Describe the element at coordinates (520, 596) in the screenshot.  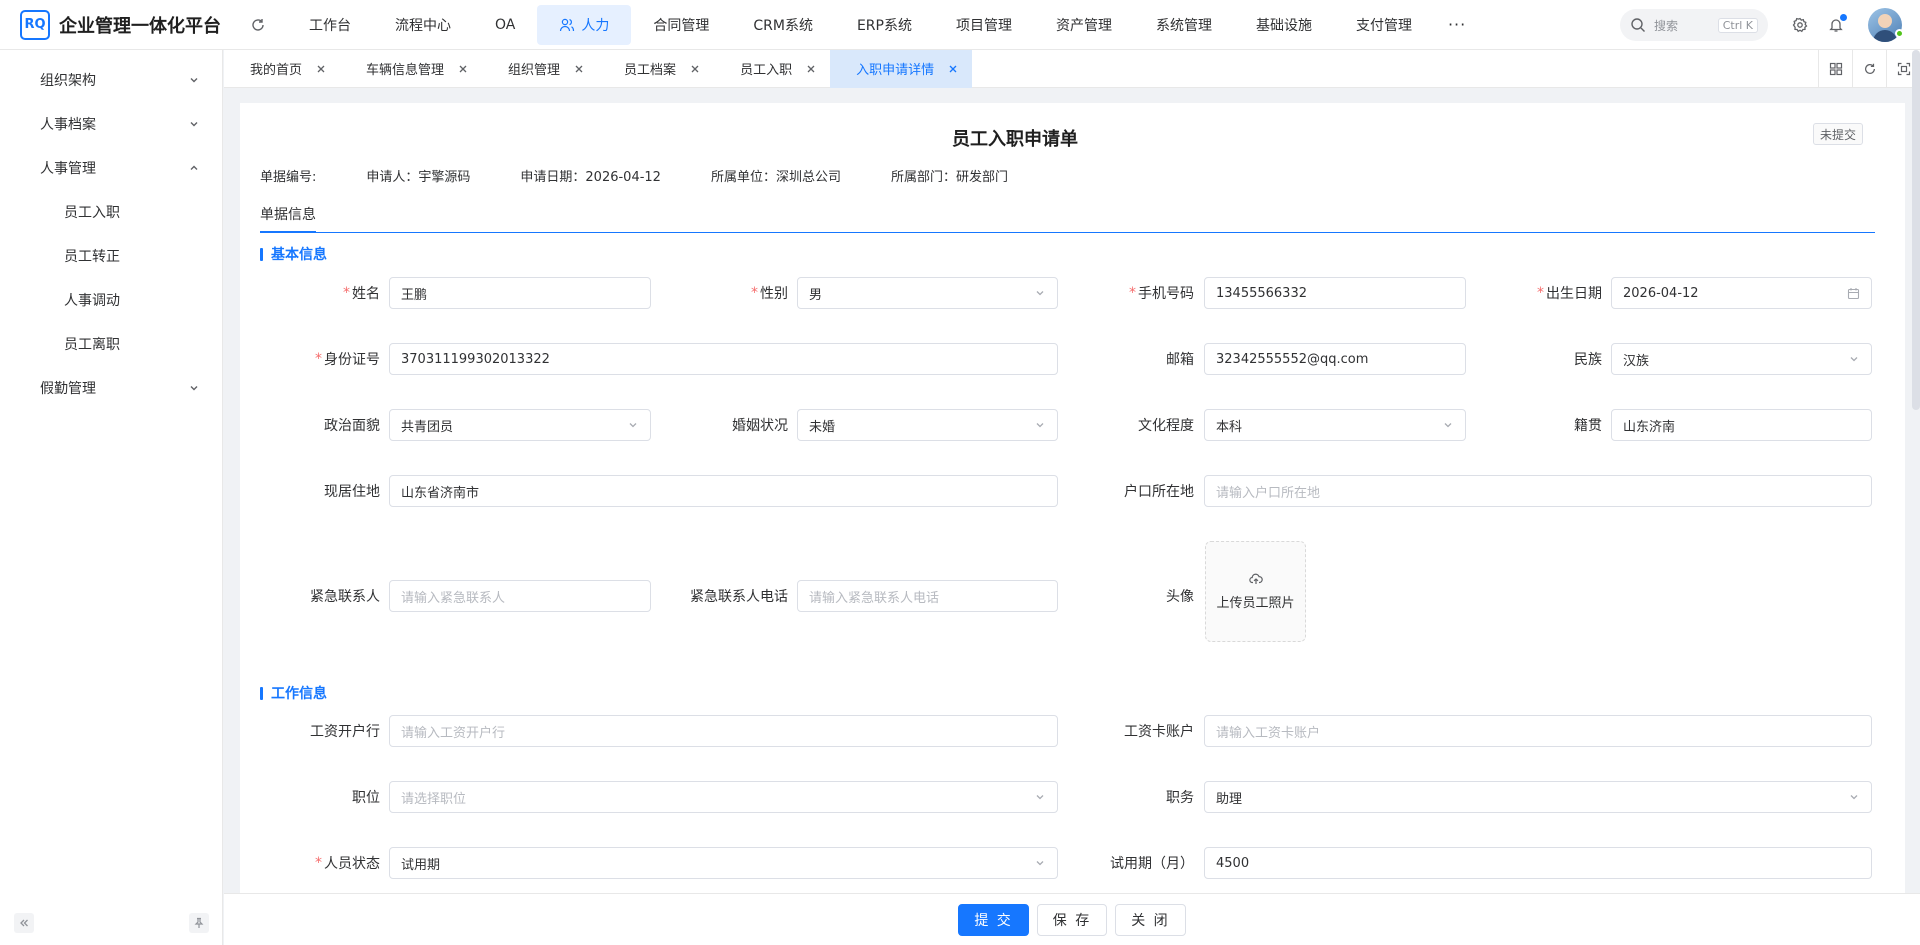
I see `emergency-contact-input: 请输入紧急联系人` at that location.